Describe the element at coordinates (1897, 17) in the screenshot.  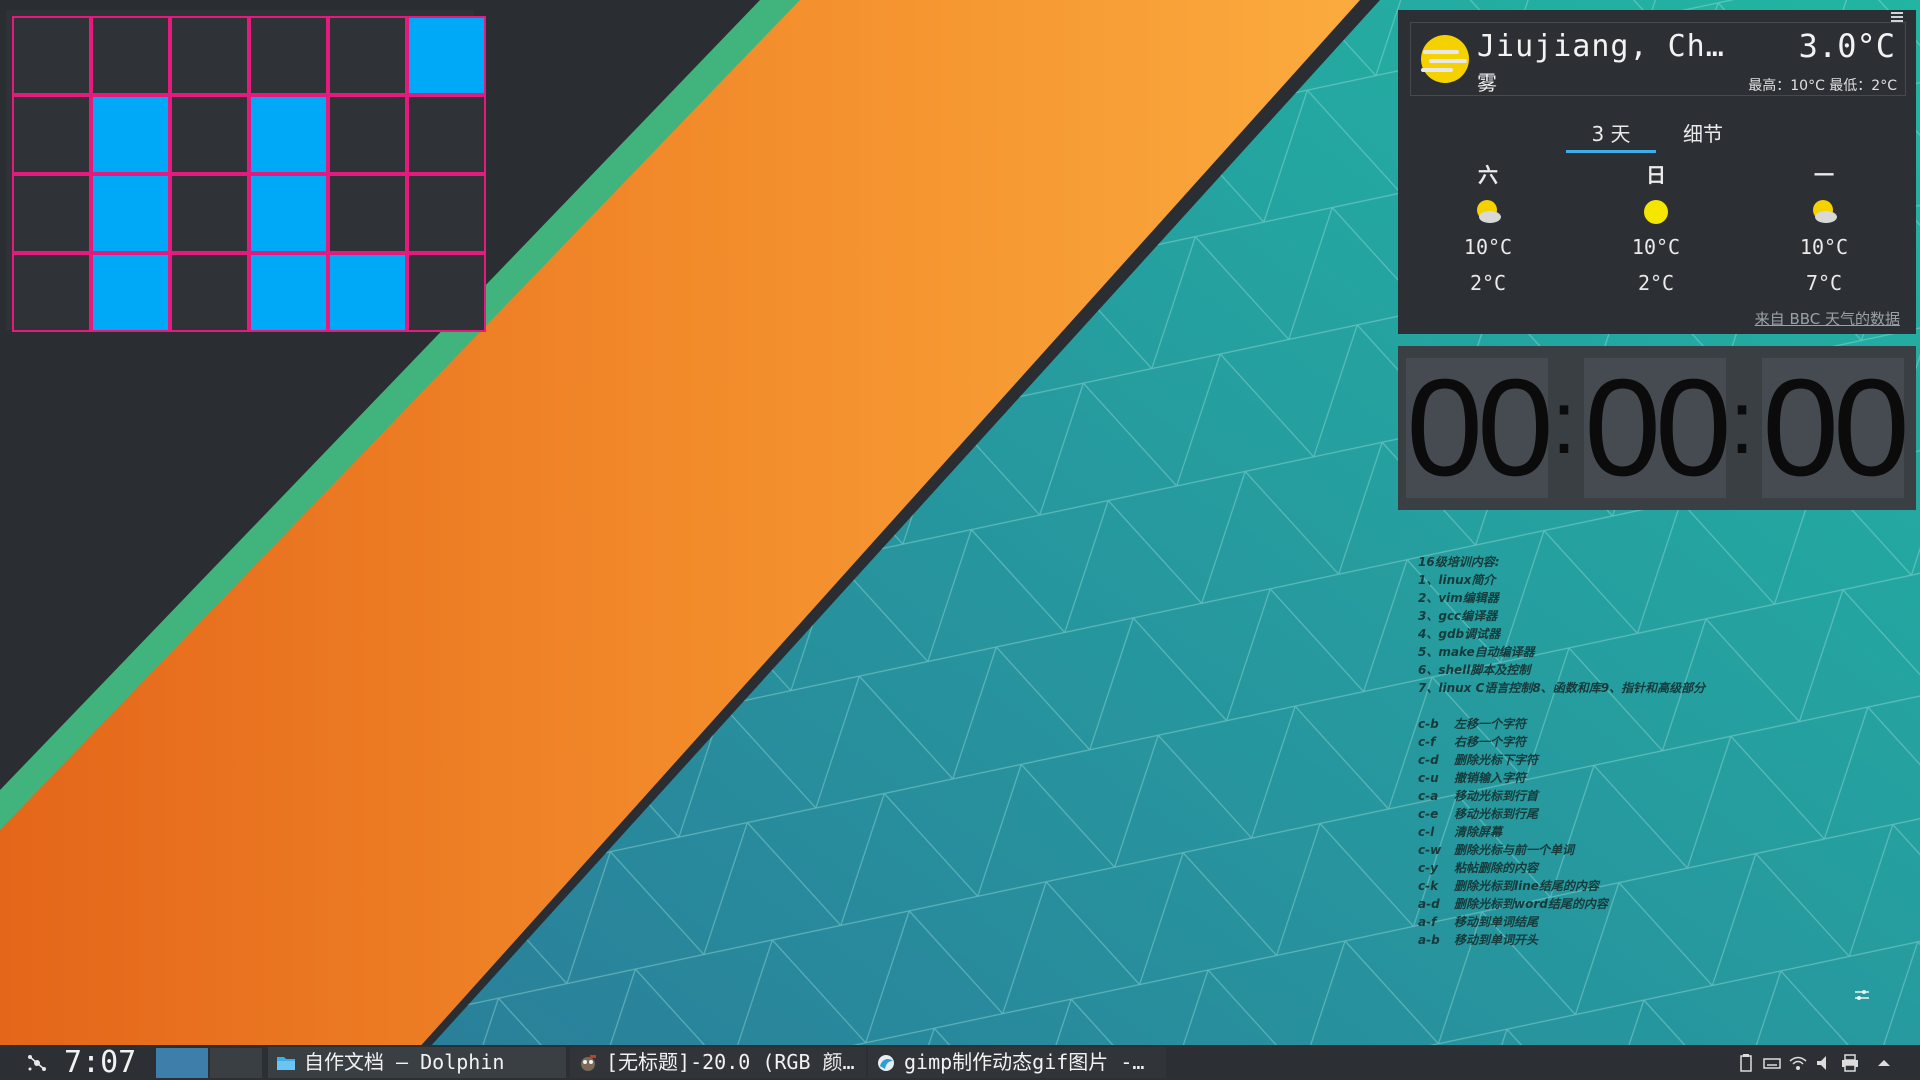
I see `desktop-toolbox-icon` at that location.